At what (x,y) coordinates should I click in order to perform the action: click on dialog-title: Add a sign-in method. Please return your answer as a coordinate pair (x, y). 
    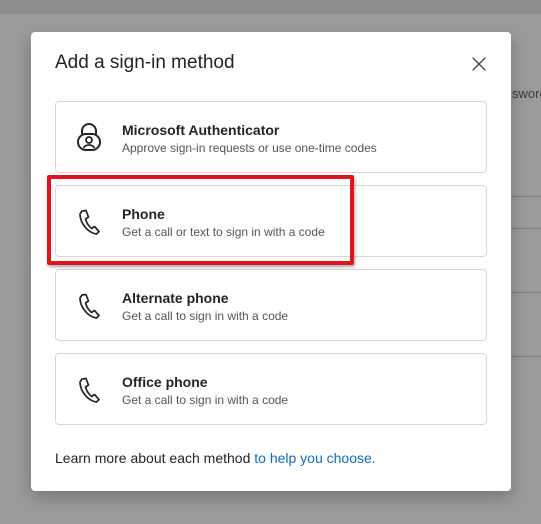
    Looking at the image, I should click on (145, 62).